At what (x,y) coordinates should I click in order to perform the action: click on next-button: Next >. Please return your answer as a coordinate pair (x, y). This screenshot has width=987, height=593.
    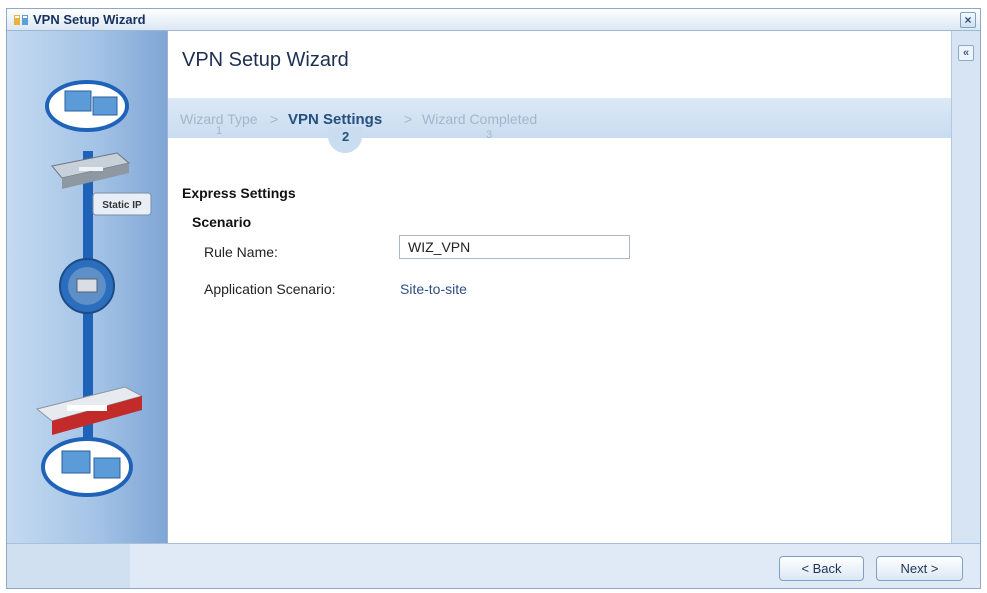
    Looking at the image, I should click on (919, 568).